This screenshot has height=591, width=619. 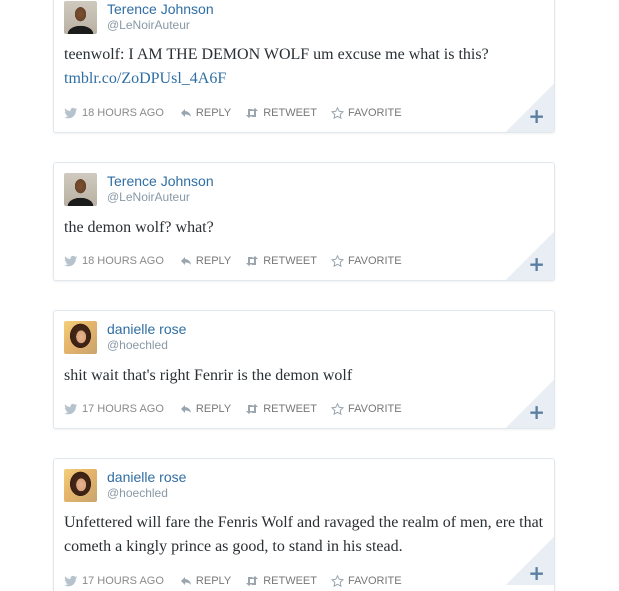 What do you see at coordinates (305, 228) in the screenshot?
I see `tweet-text: the demon wolf? what?` at bounding box center [305, 228].